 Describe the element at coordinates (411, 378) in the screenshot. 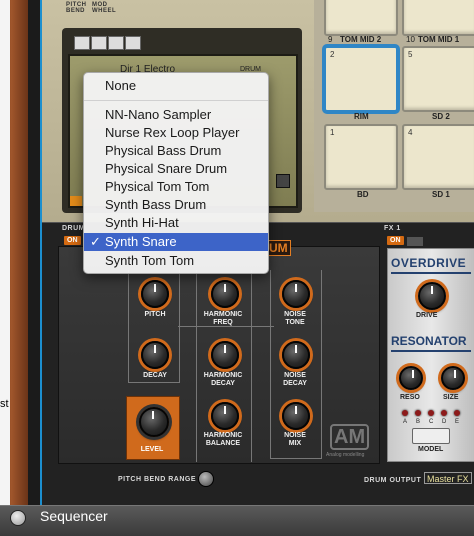

I see `reso-knob` at that location.